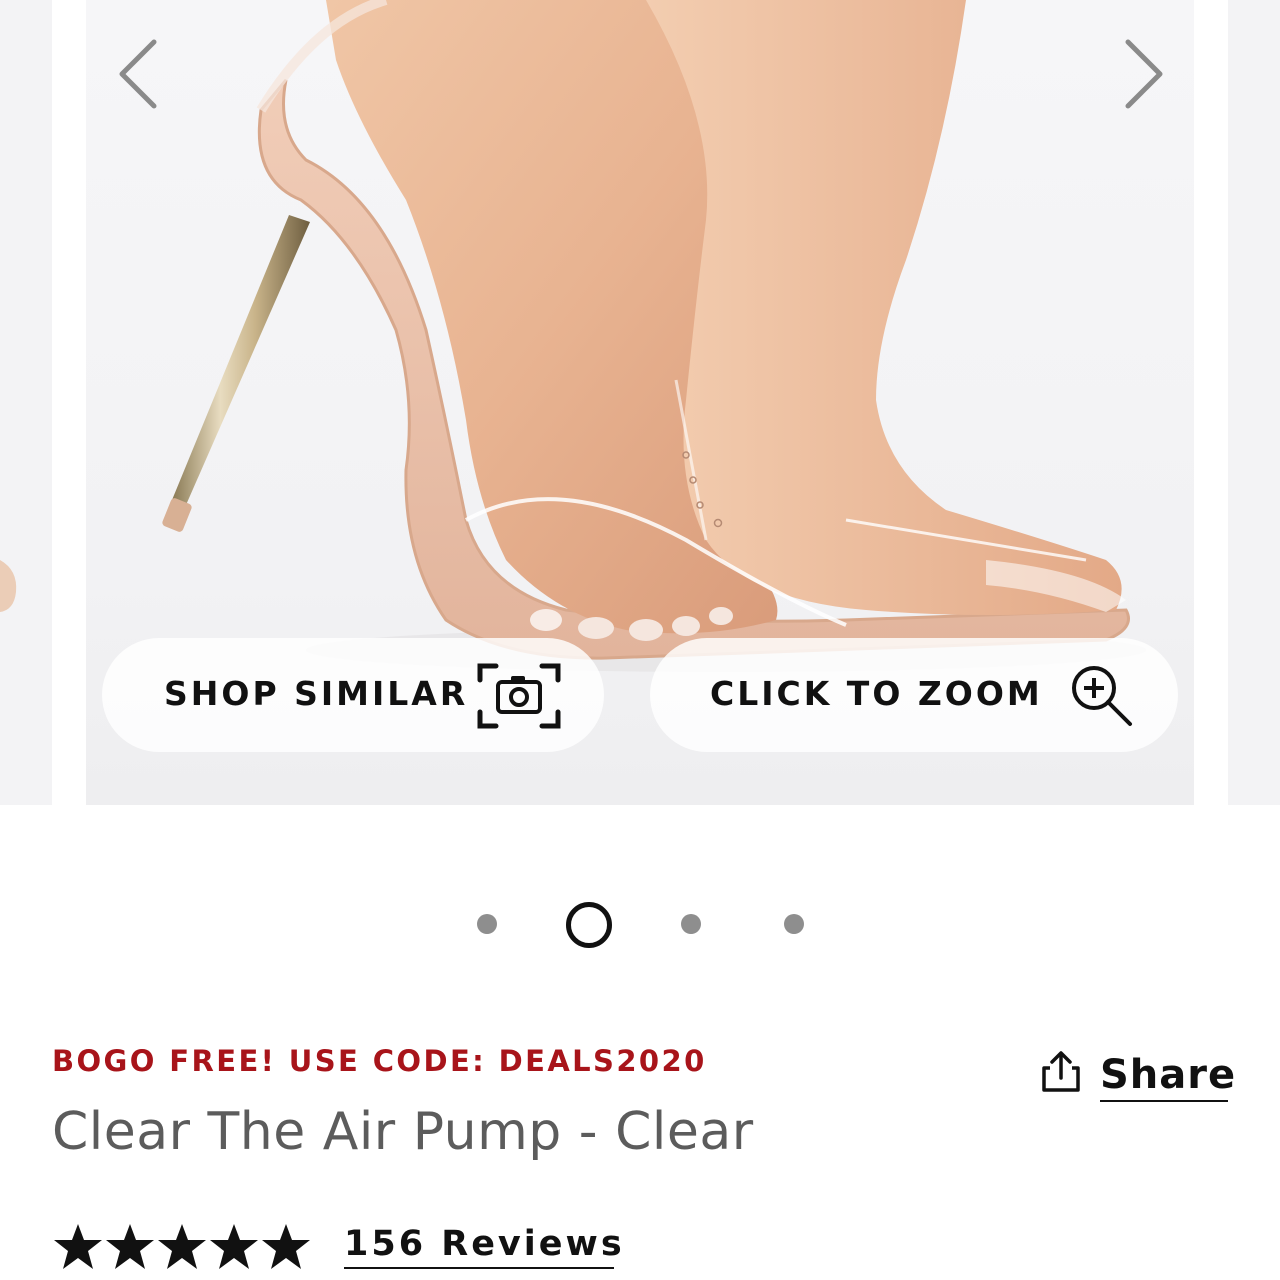 This screenshot has height=1280, width=1280. What do you see at coordinates (1144, 74) in the screenshot?
I see `chevron-right-icon` at bounding box center [1144, 74].